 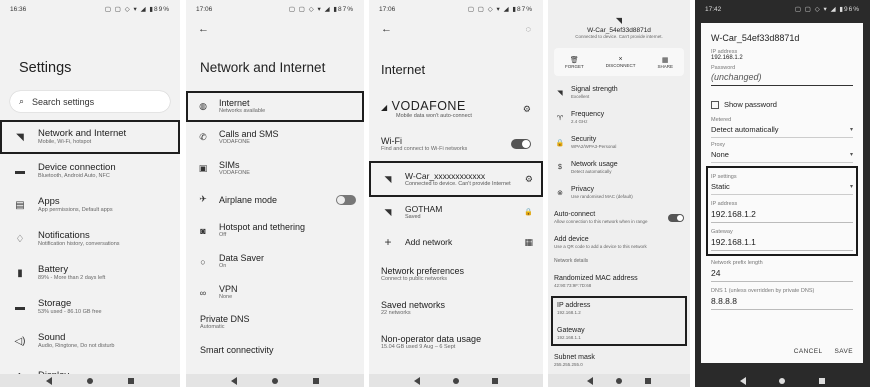 What do you see at coordinates (808, 351) in the screenshot?
I see `cancel-button: CANCEL` at bounding box center [808, 351].